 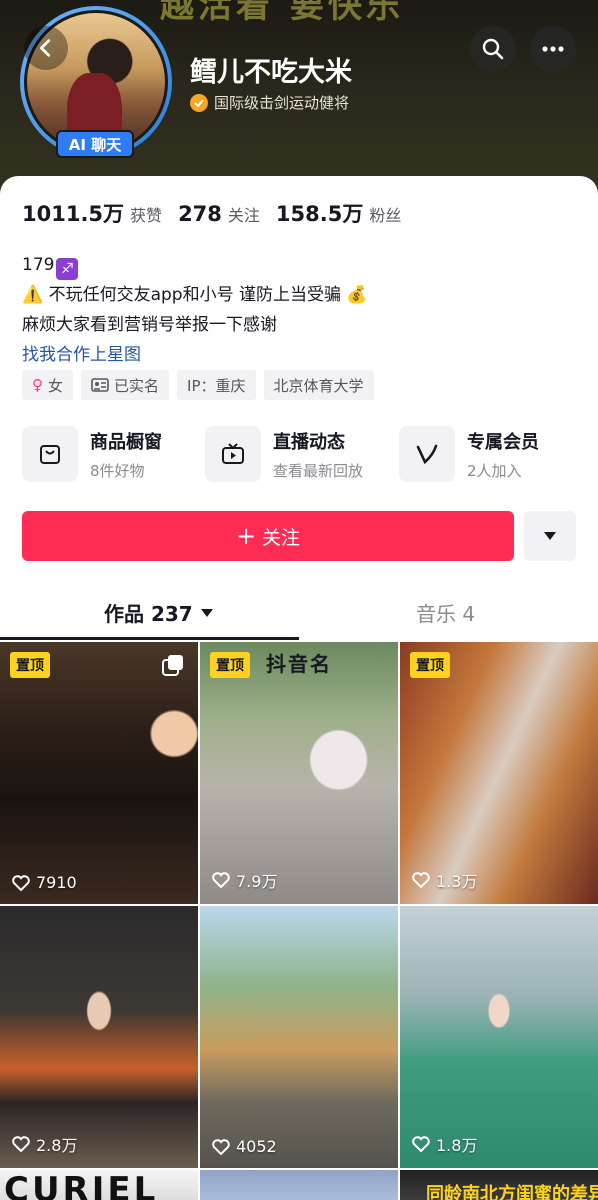 I want to click on stat-likes-label: 获赞, so click(x=146, y=215).